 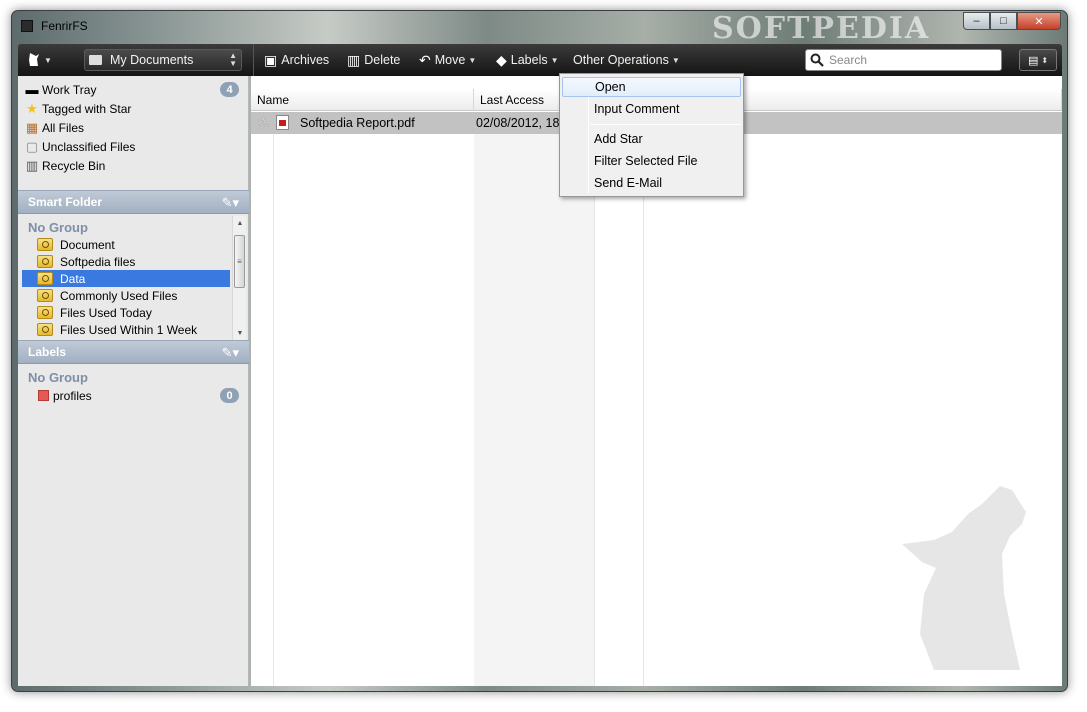 I want to click on labels-group-title: No Group, so click(x=58, y=377).